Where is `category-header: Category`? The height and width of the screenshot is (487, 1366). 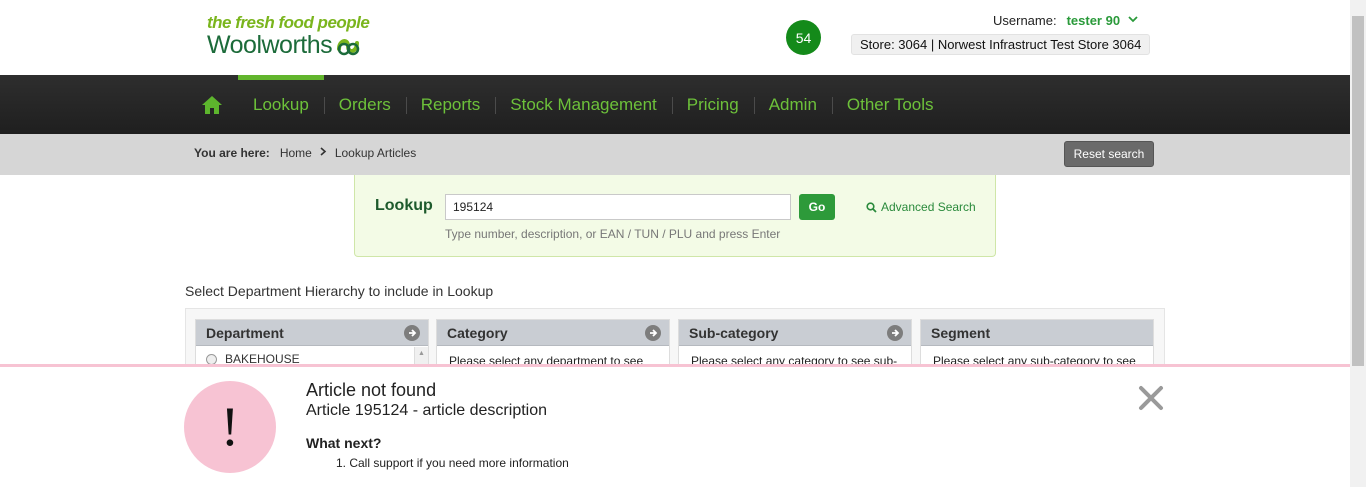
category-header: Category is located at coordinates (553, 333).